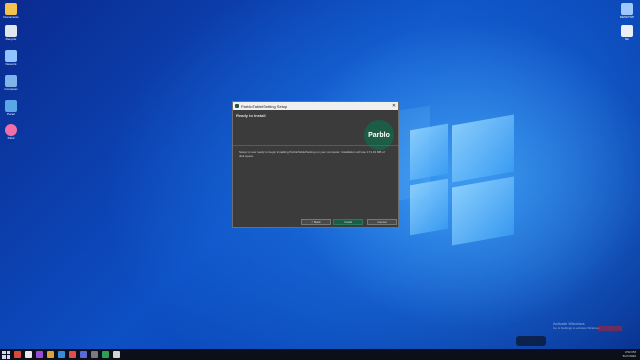  Describe the element at coordinates (11, 64) in the screenshot. I see `desktop-icon-label: Network` at that location.